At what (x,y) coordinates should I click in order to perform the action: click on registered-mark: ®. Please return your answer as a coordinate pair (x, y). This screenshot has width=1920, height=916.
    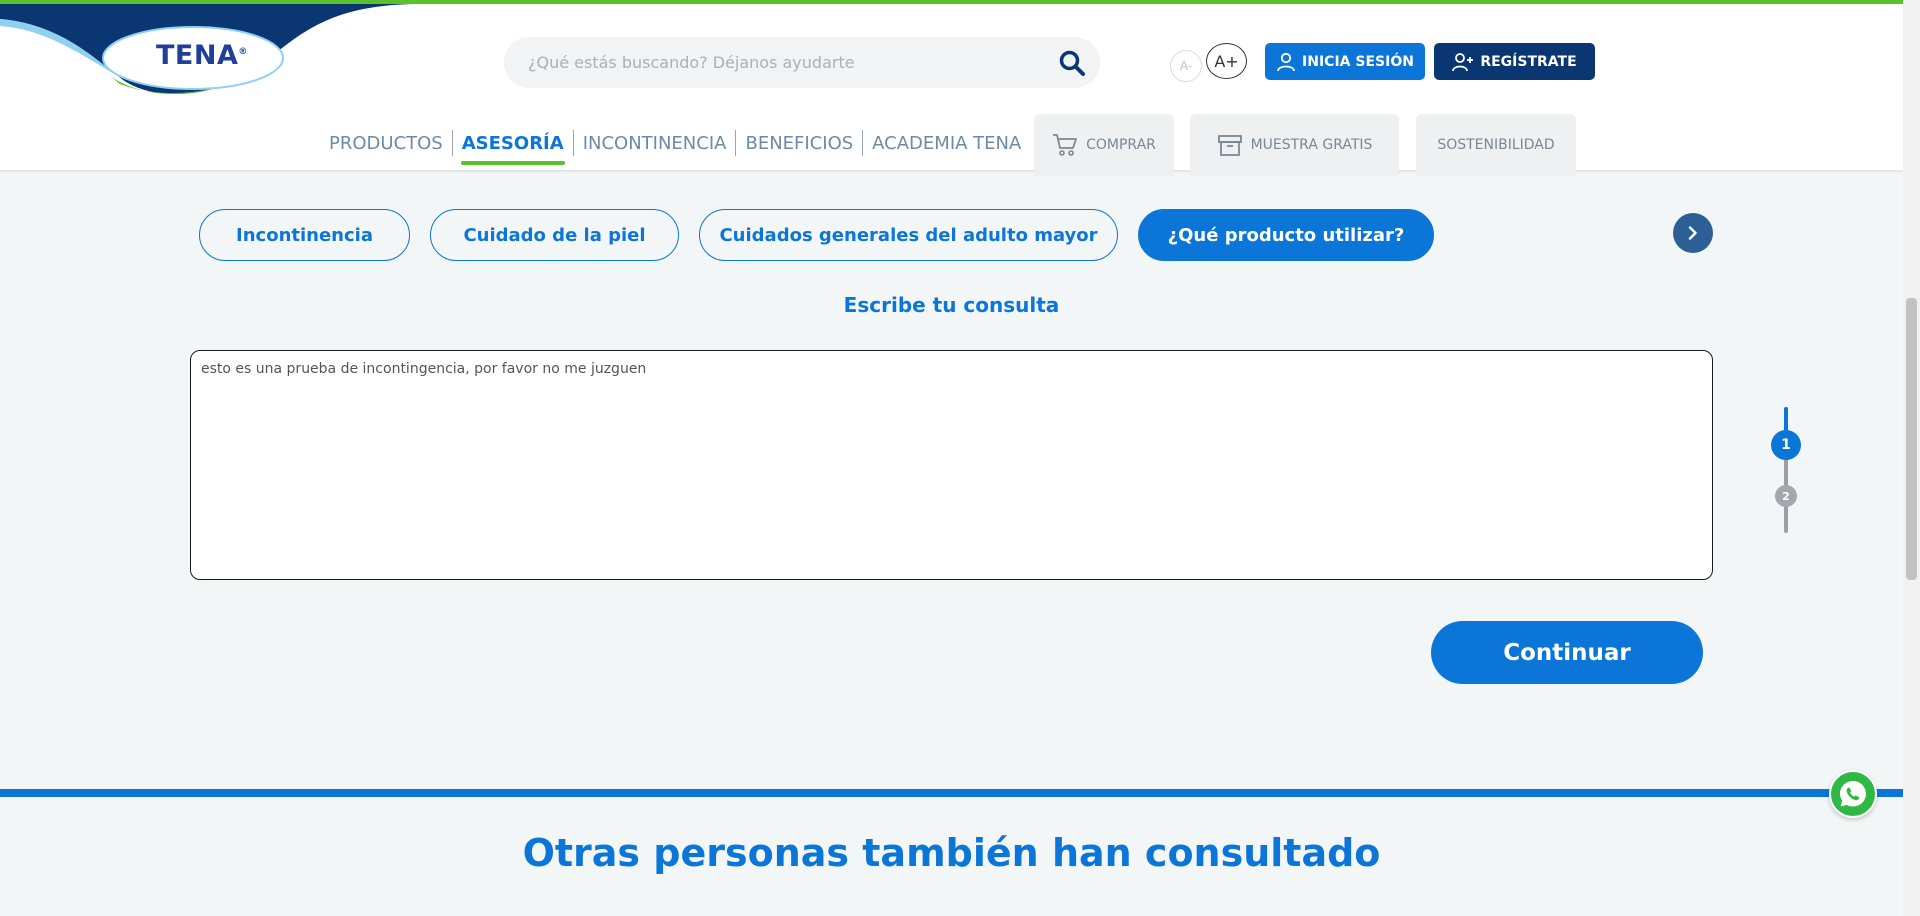
    Looking at the image, I should click on (243, 52).